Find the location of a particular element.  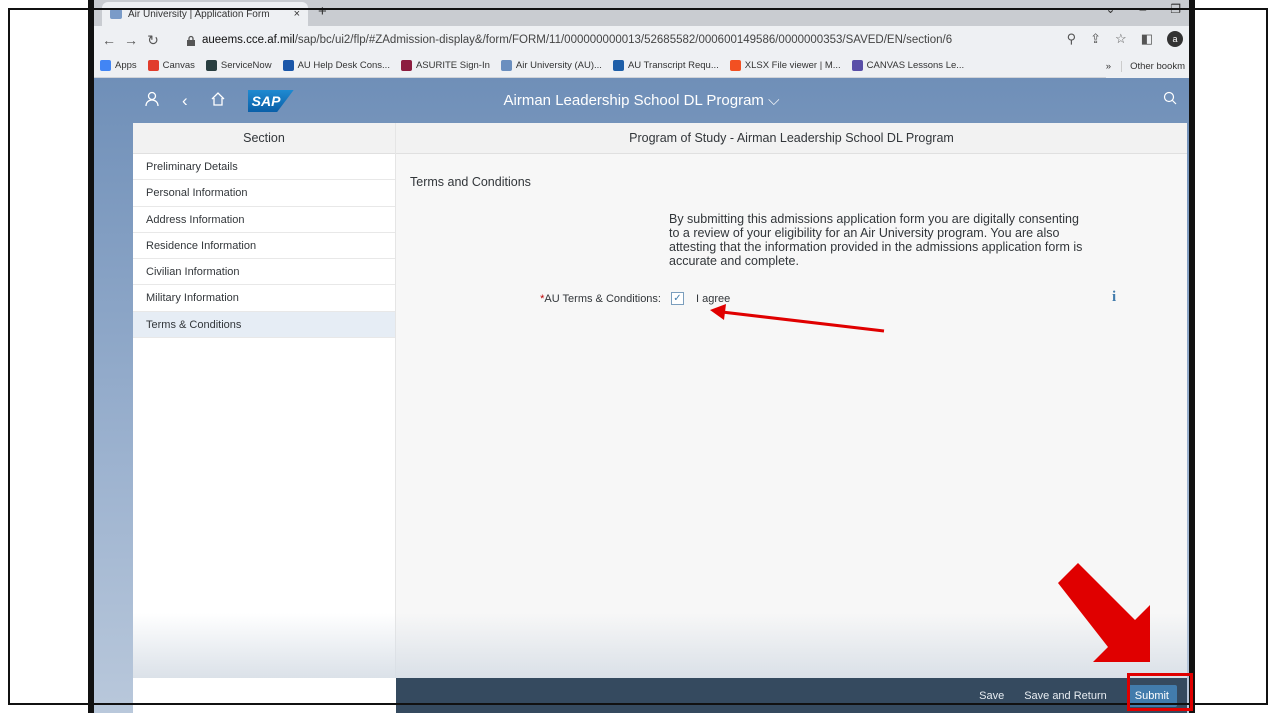

sidebar-item-personal-information: Personal Information is located at coordinates (264, 193).